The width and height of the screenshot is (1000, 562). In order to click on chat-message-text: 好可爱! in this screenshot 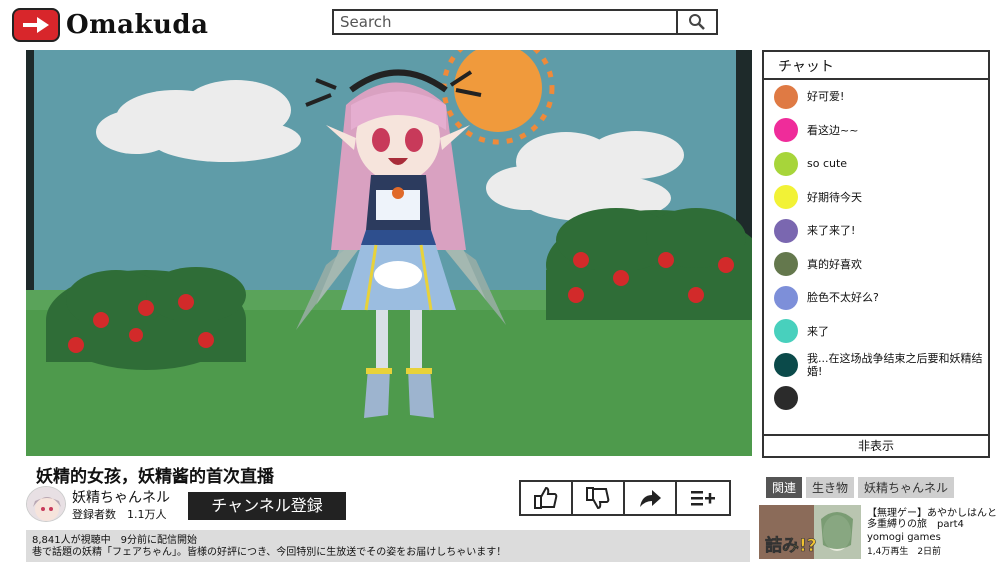, I will do `click(826, 97)`.